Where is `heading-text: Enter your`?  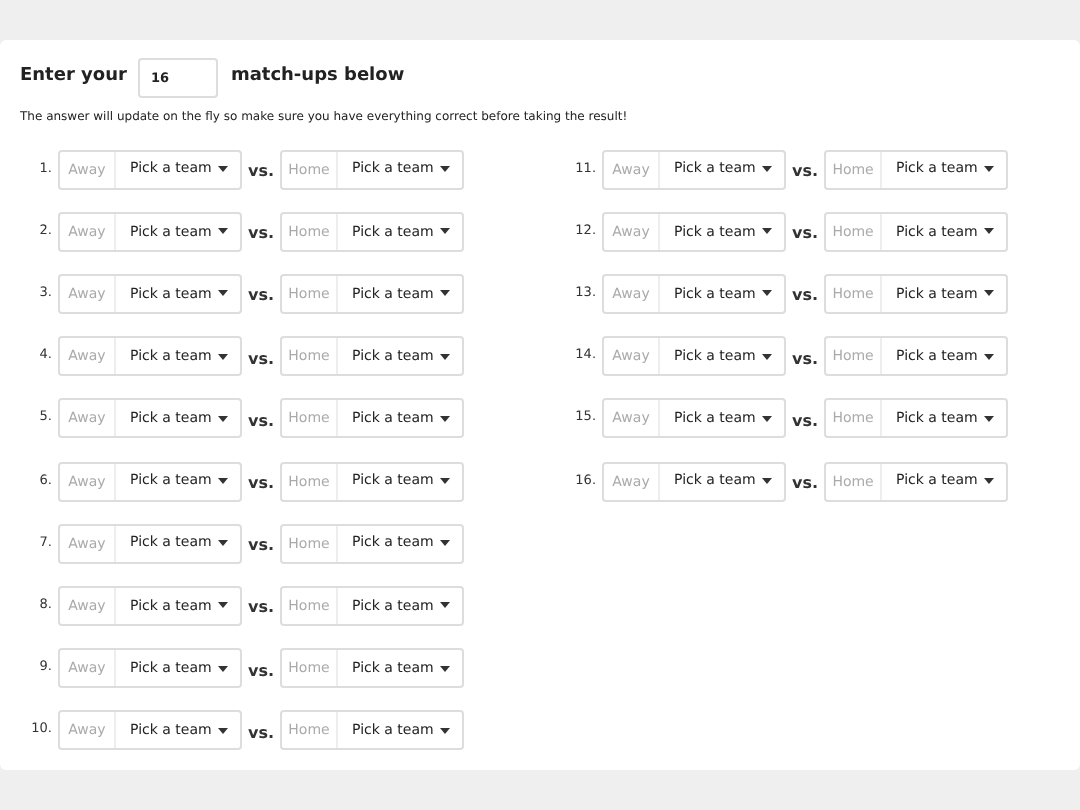 heading-text: Enter your is located at coordinates (73, 77).